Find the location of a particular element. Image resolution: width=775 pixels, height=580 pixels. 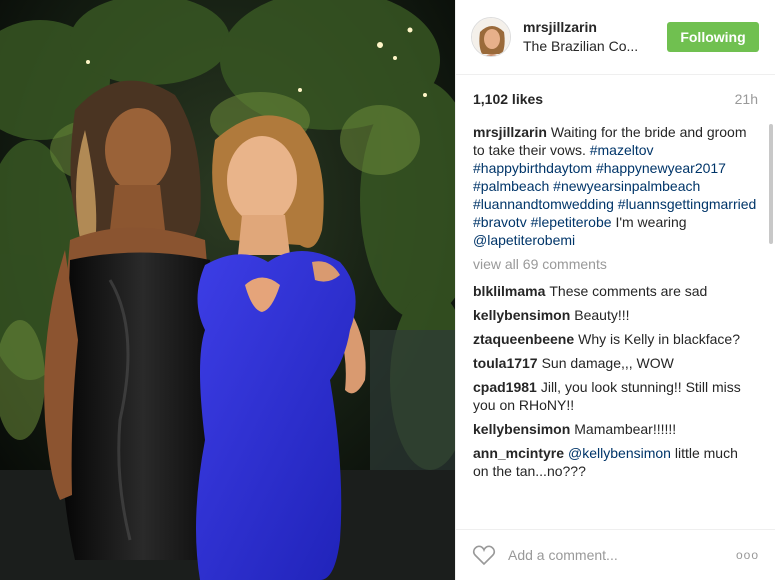

comment: blklilmama These comments are sad is located at coordinates (615, 291).